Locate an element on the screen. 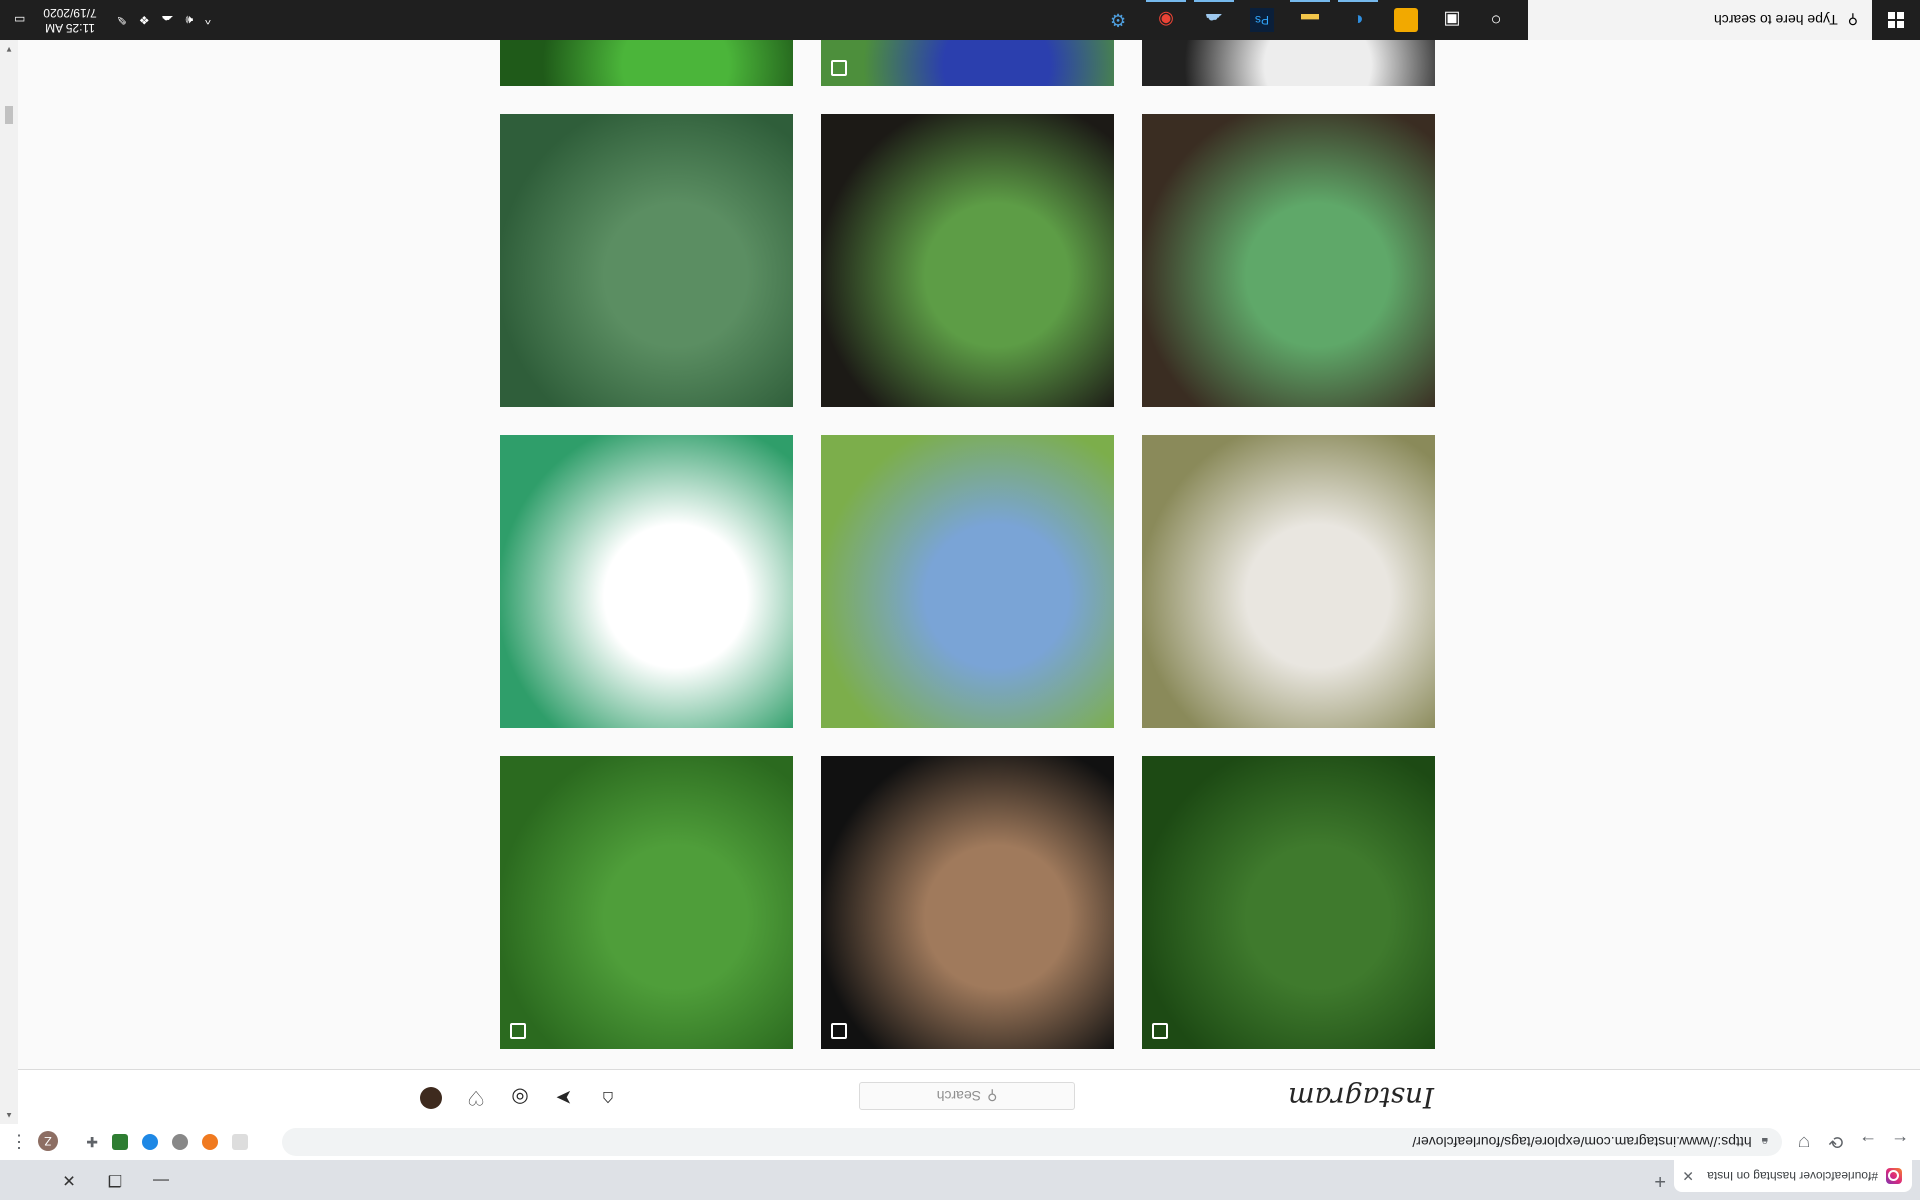  search-input: ⚲ Search is located at coordinates (967, 1096).